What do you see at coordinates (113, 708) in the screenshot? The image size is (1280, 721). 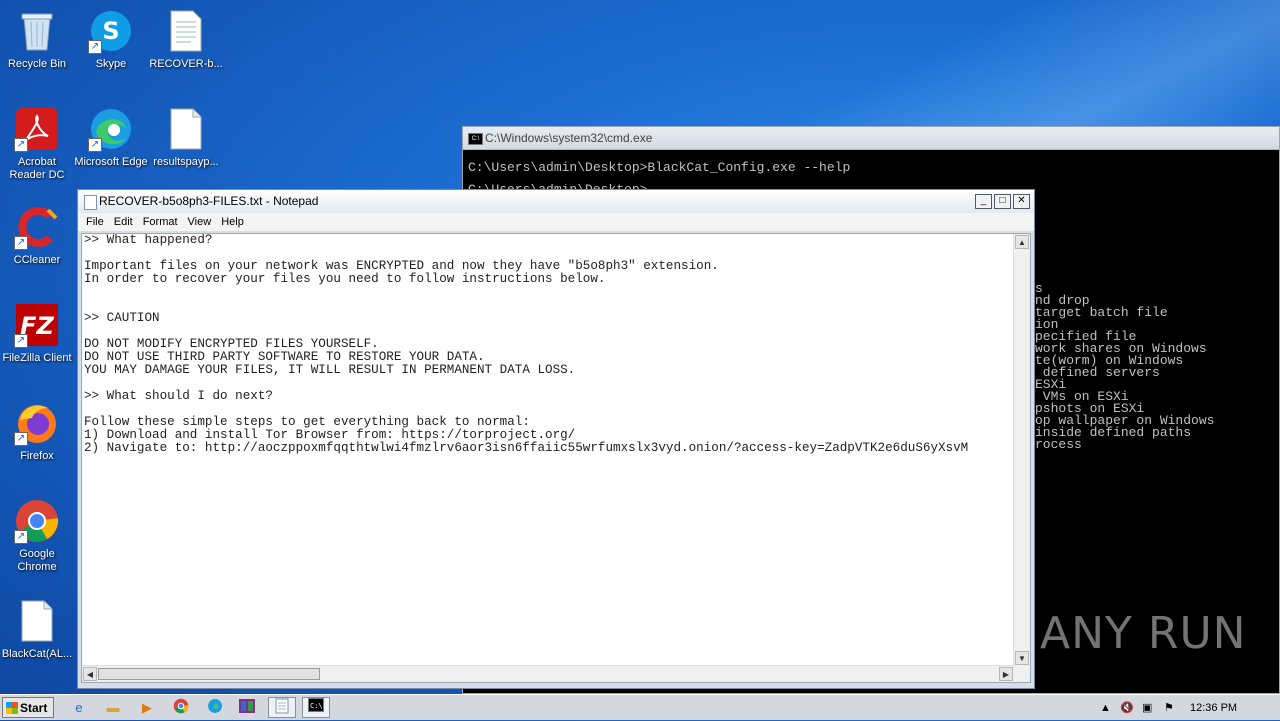 I see `explorer-folder-icon: ▬` at bounding box center [113, 708].